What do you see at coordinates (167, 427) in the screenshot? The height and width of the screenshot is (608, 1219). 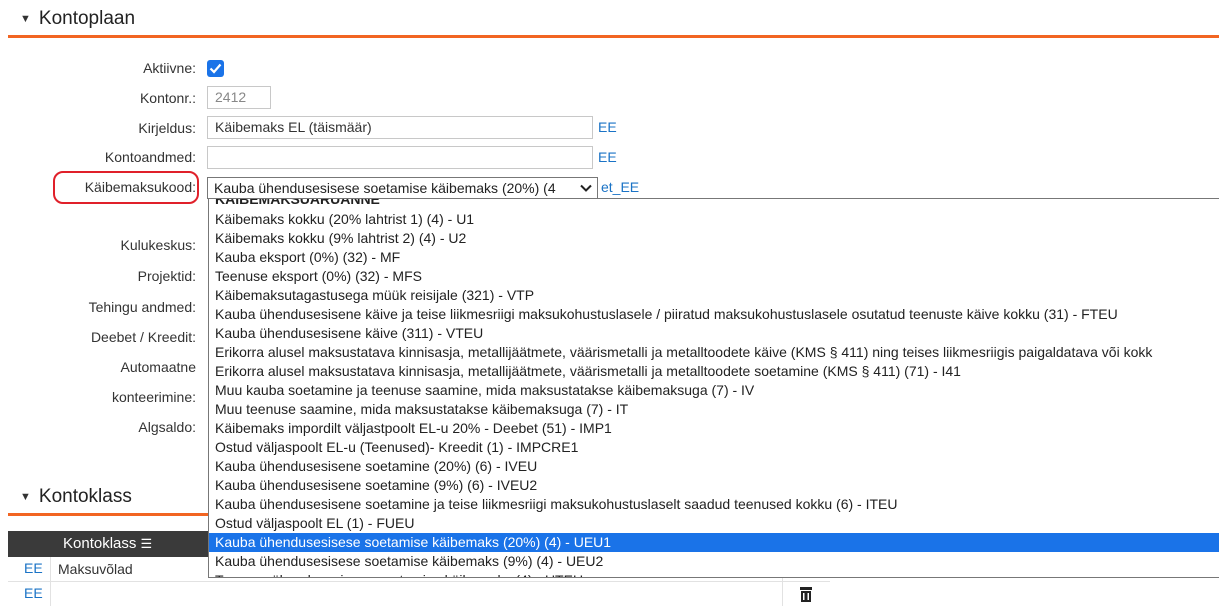 I see `algsaldo-label: Algsaldo:` at bounding box center [167, 427].